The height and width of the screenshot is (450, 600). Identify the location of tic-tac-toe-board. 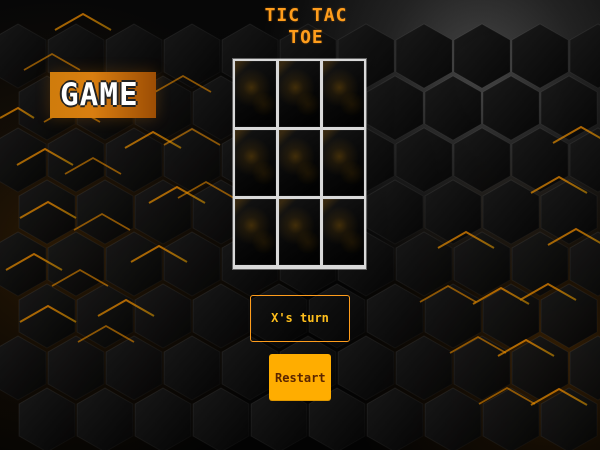
(299, 164).